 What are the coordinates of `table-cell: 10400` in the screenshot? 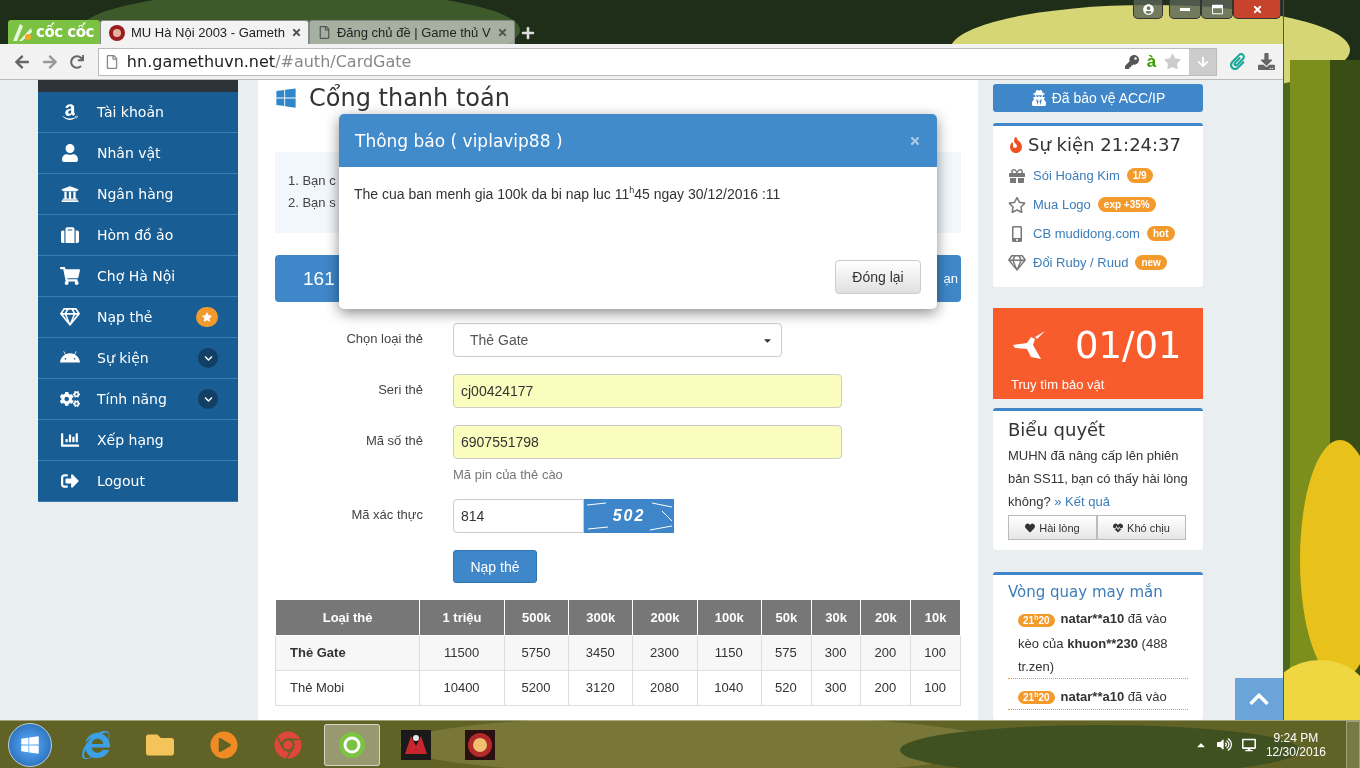 It's located at (462, 687).